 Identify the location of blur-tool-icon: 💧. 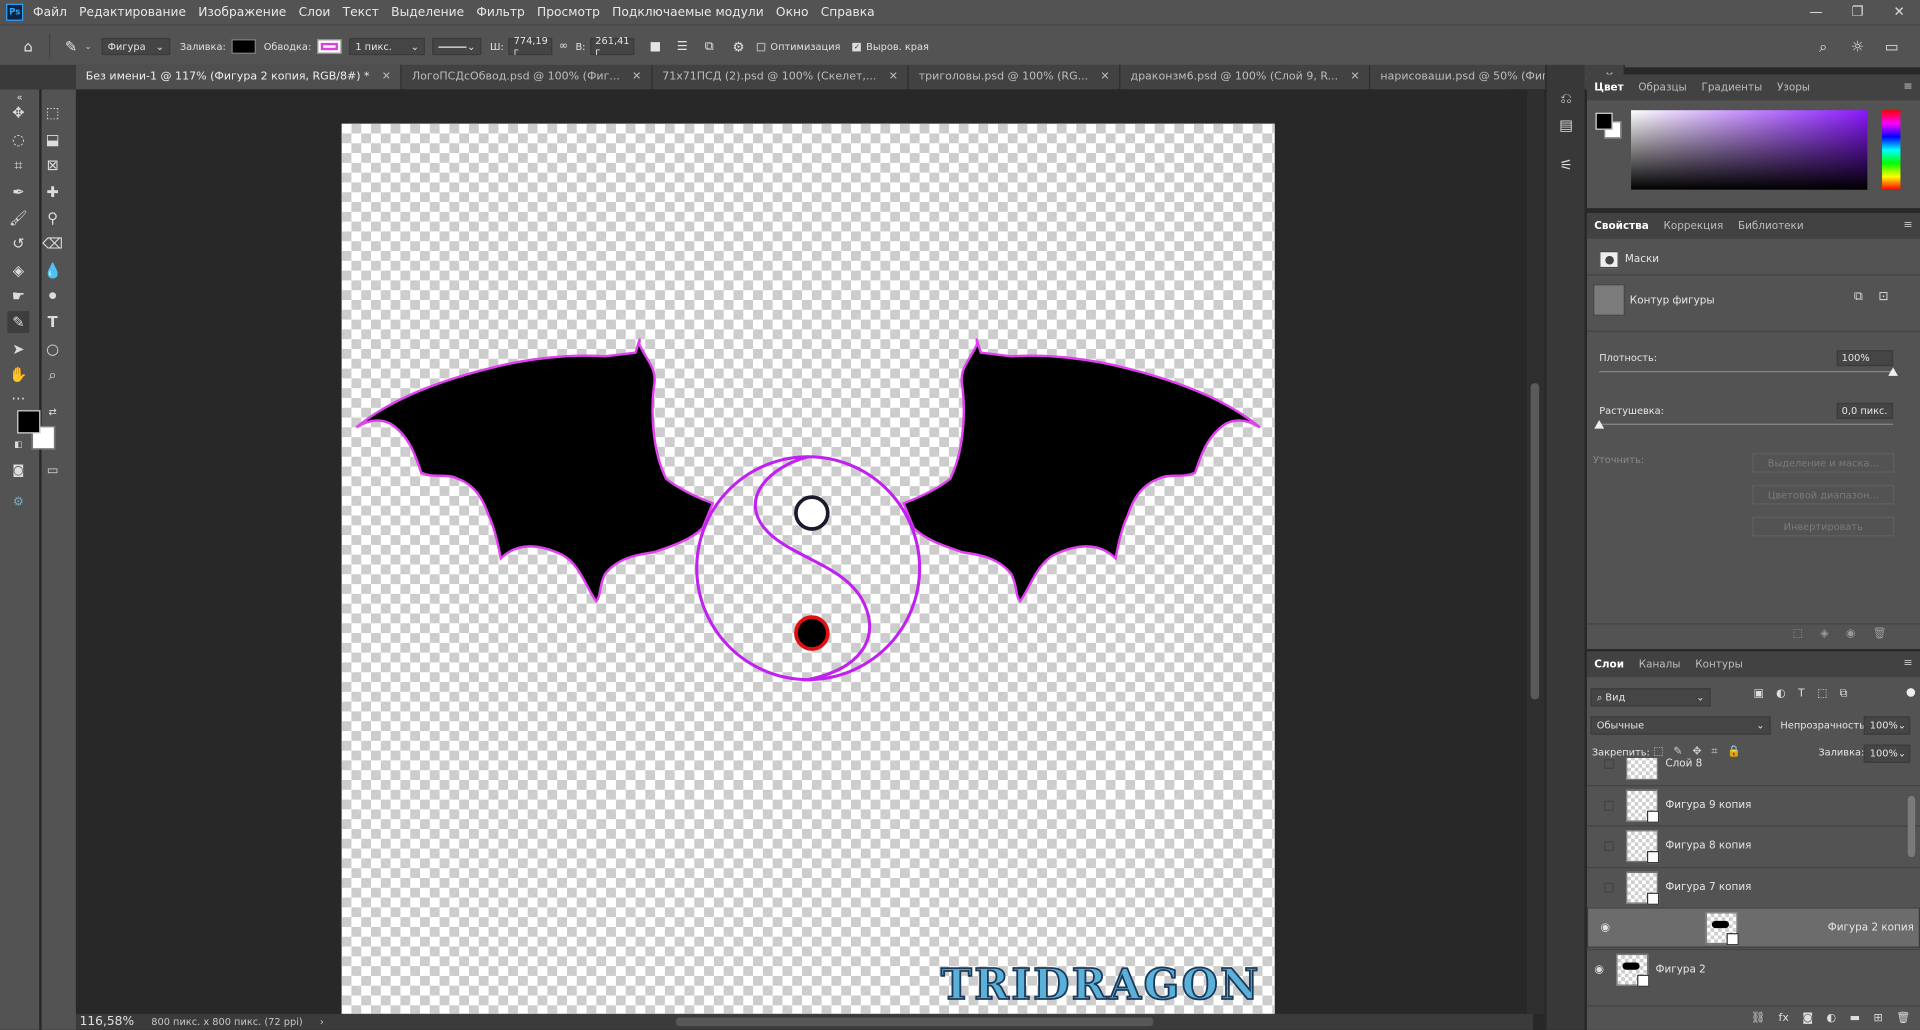
(53, 271).